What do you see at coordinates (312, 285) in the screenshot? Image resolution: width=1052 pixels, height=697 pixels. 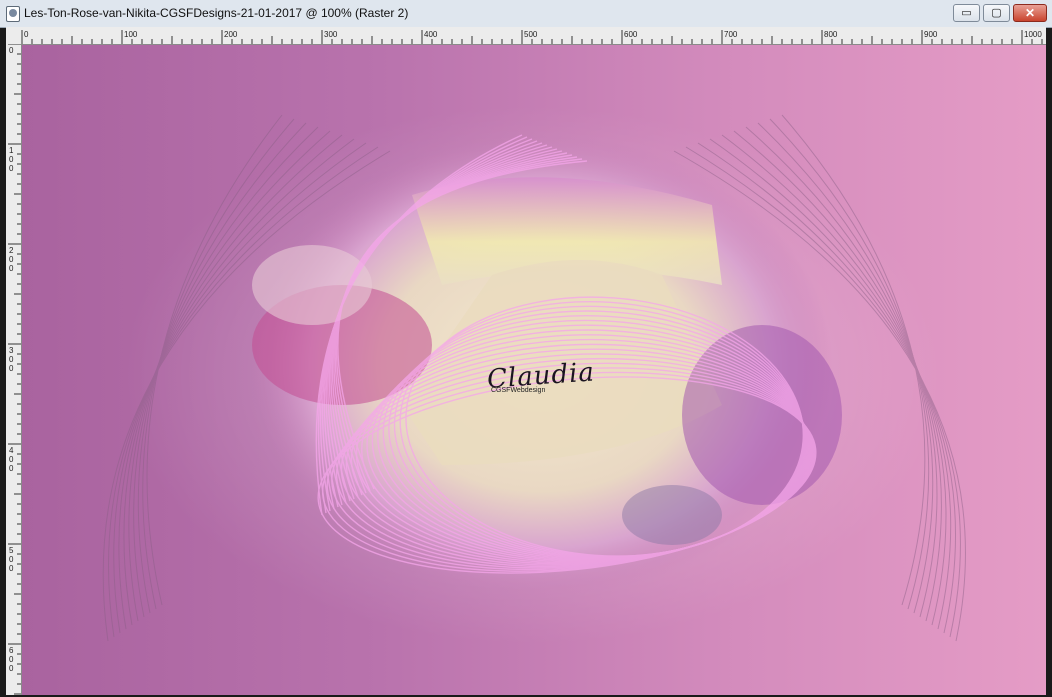 I see `clouds-left` at bounding box center [312, 285].